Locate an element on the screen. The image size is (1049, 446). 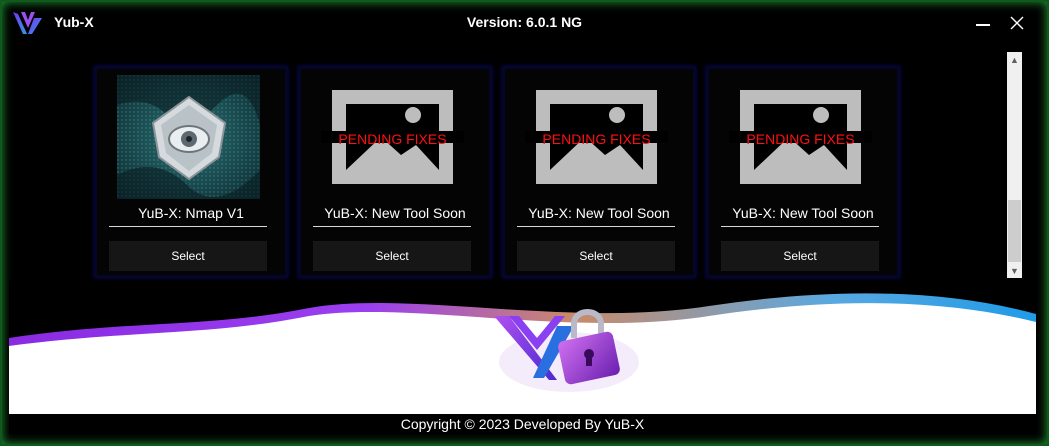
close-icon is located at coordinates (1017, 23).